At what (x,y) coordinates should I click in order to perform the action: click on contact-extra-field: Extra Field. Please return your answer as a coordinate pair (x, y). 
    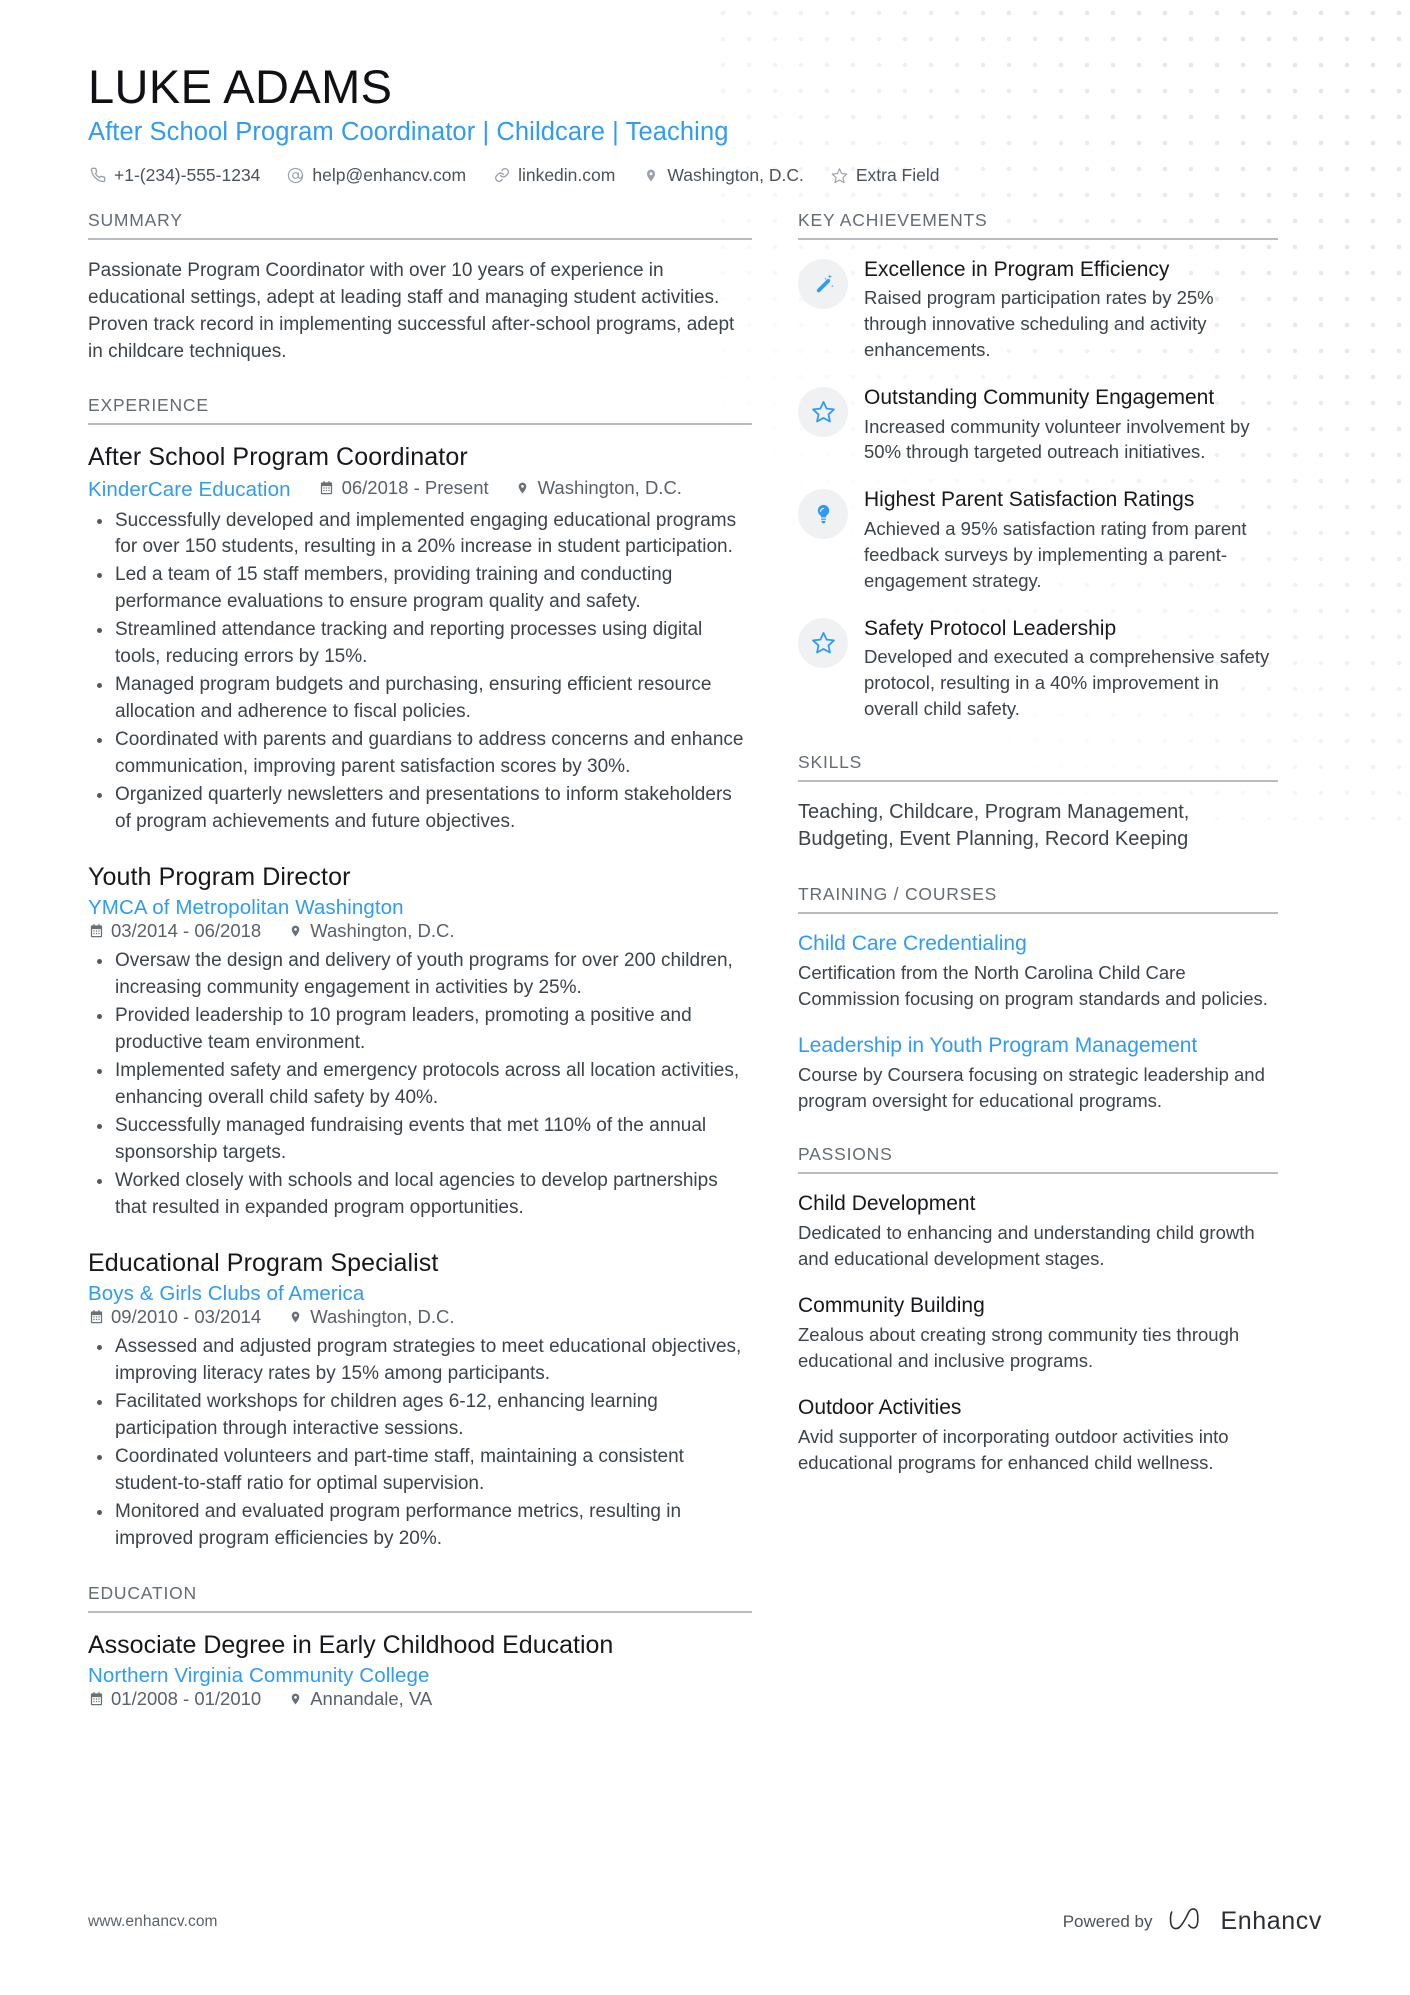
    Looking at the image, I should click on (885, 175).